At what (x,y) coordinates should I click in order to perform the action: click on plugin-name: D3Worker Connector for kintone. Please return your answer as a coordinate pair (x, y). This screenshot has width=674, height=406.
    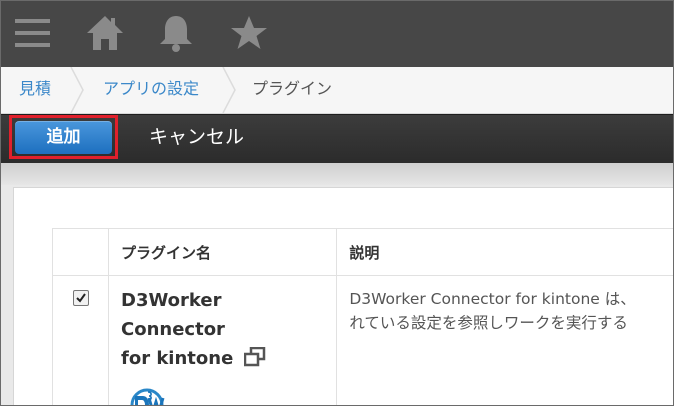
    Looking at the image, I should click on (223, 331).